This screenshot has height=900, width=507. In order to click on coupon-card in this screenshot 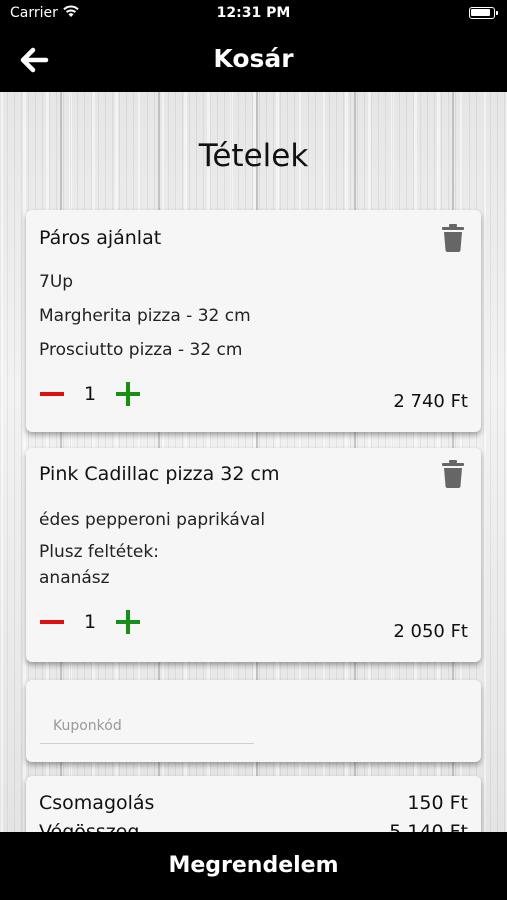, I will do `click(253, 721)`.